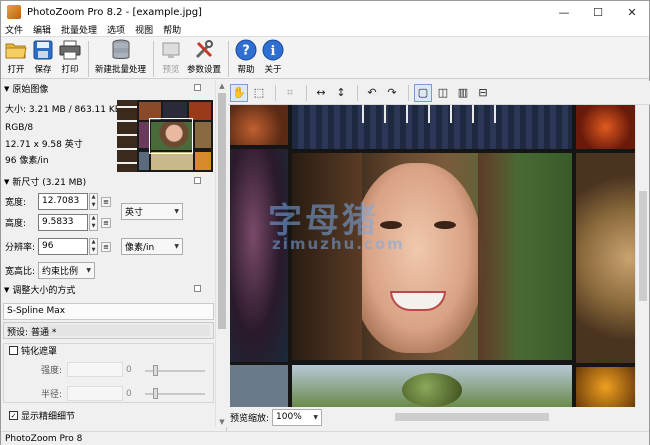  Describe the element at coordinates (16, 50) in the screenshot. I see `folder-icon` at that location.